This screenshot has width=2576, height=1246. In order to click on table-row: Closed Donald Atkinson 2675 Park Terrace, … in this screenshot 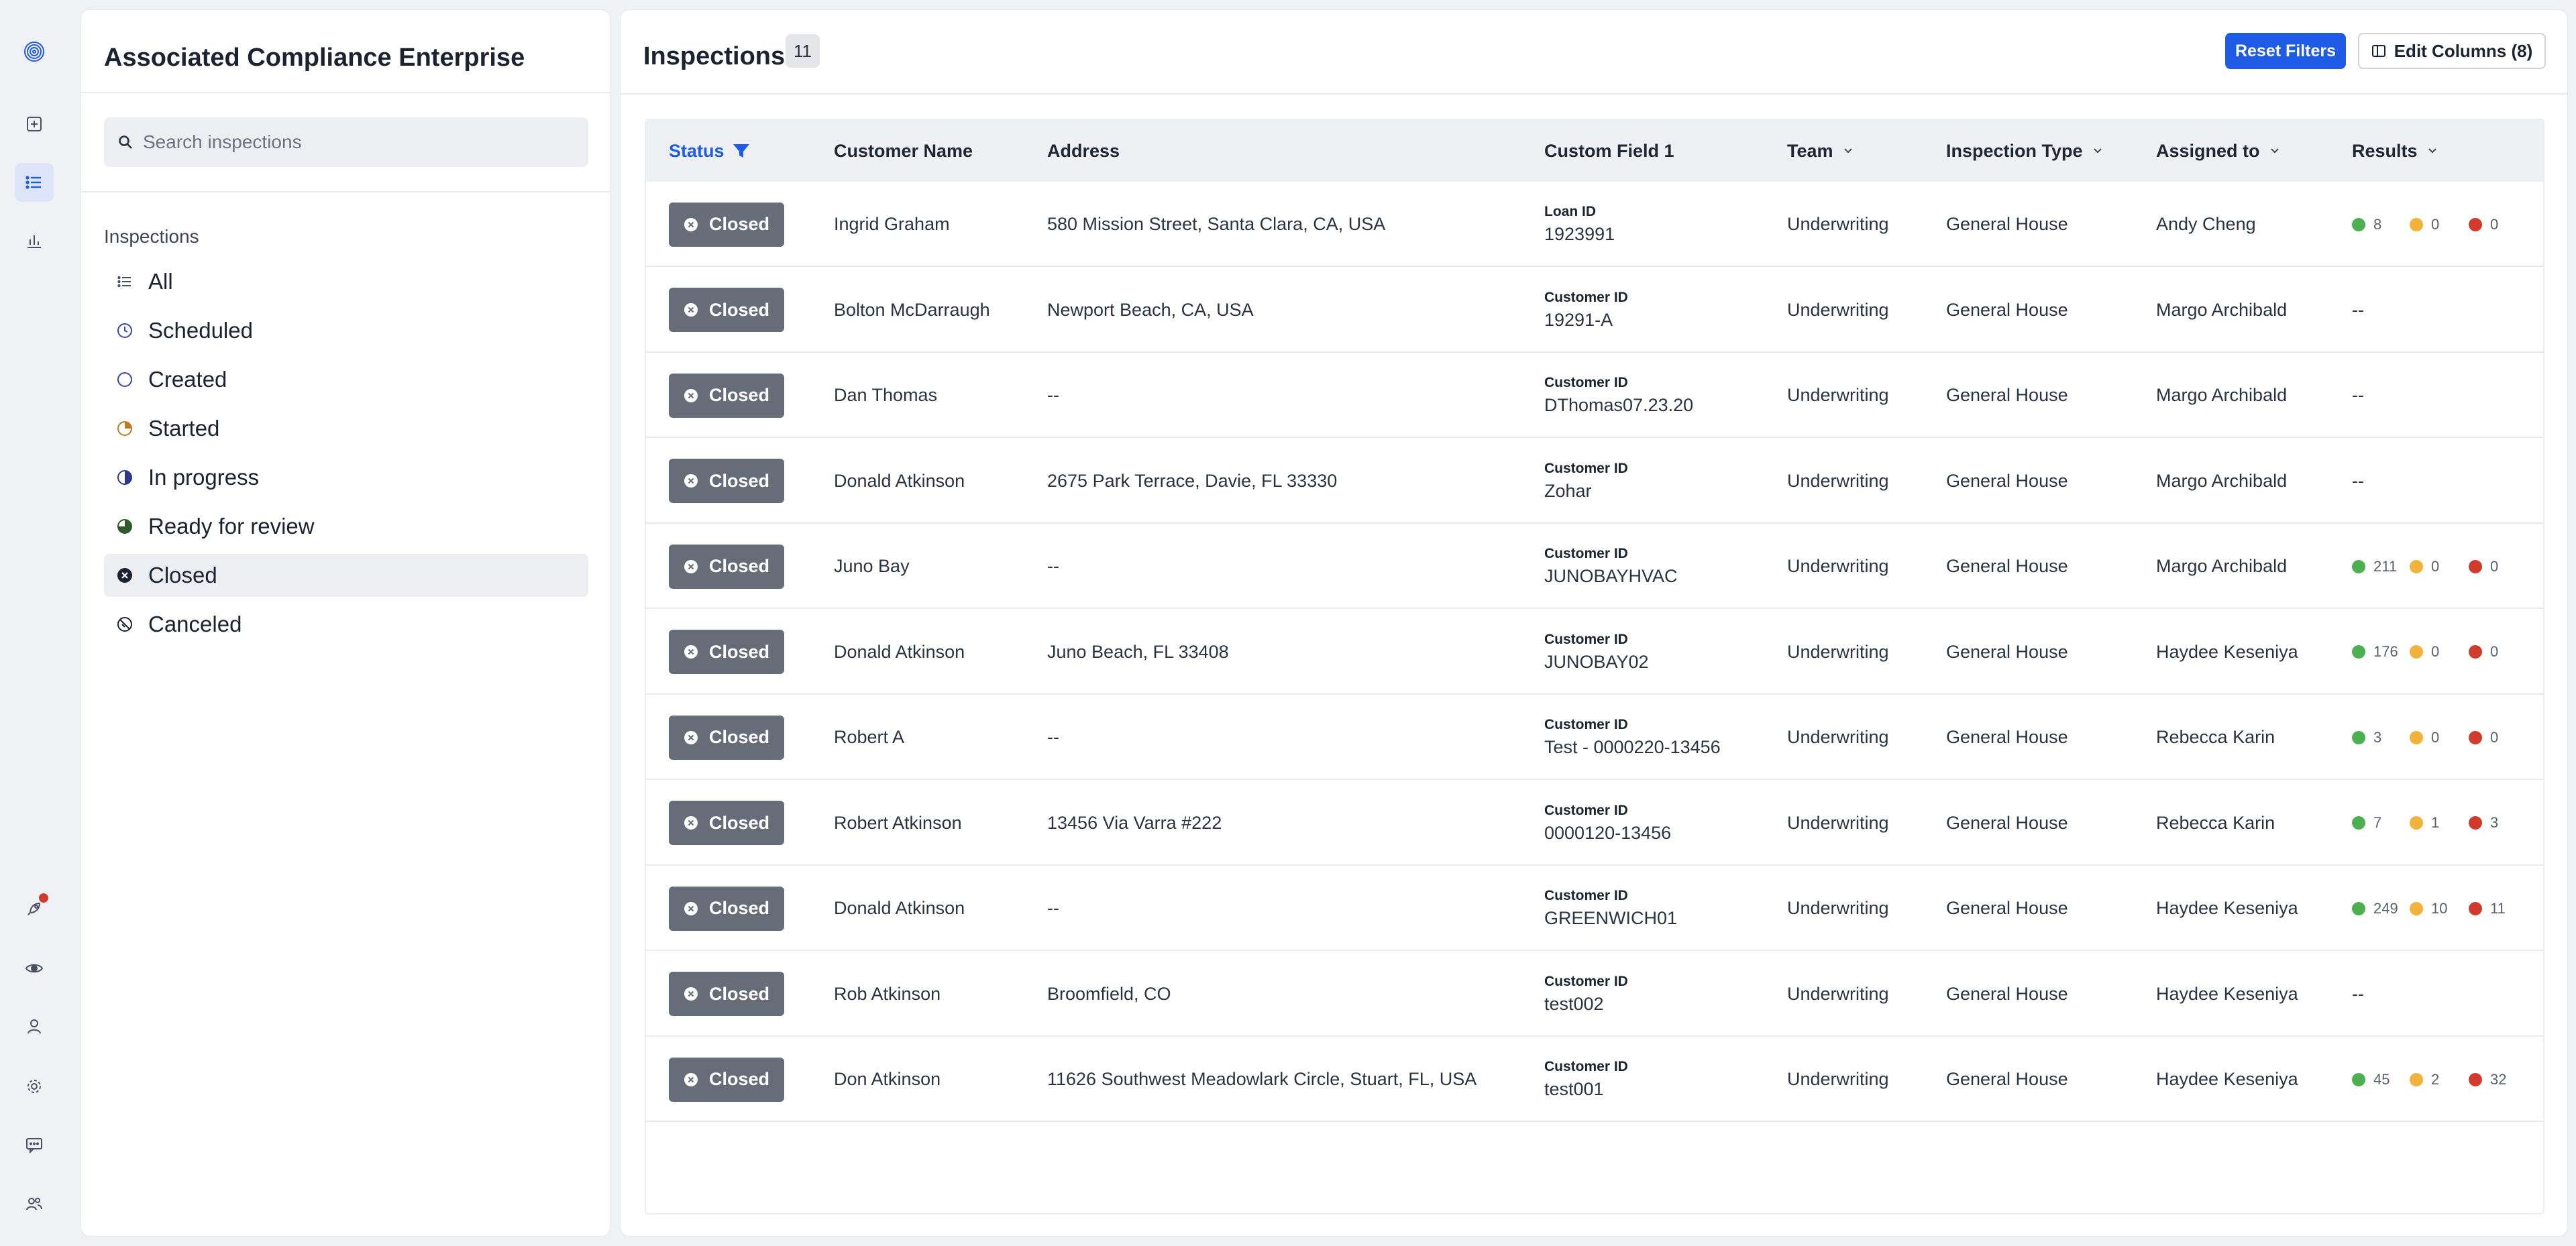, I will do `click(1594, 481)`.